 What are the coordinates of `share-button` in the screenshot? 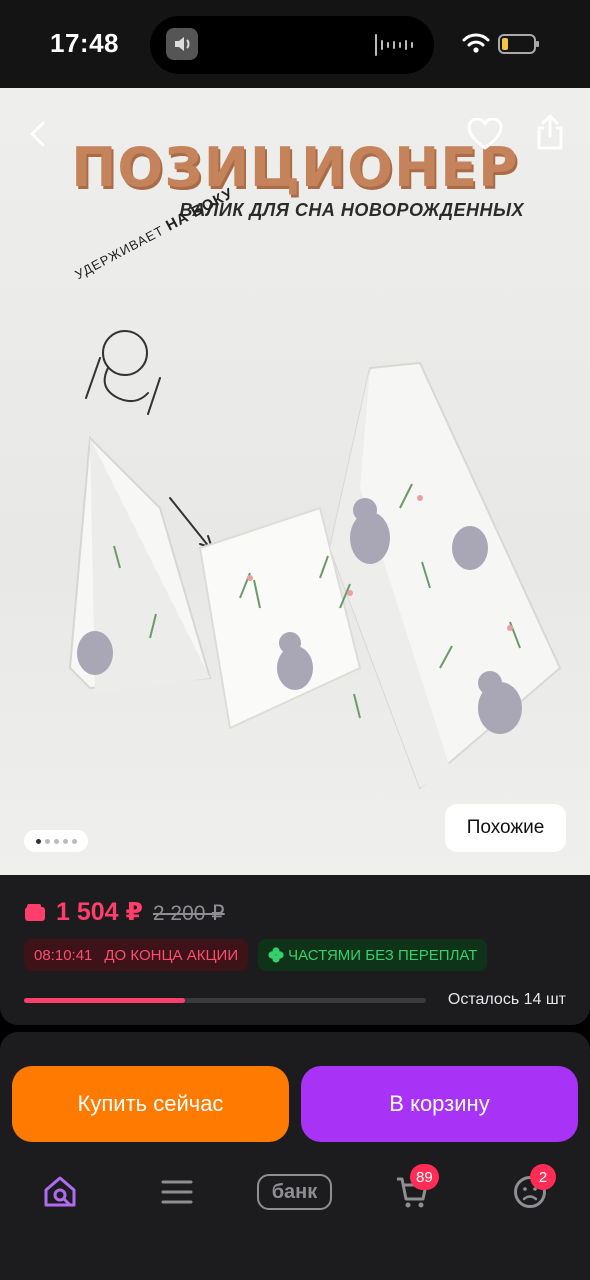 It's located at (550, 132).